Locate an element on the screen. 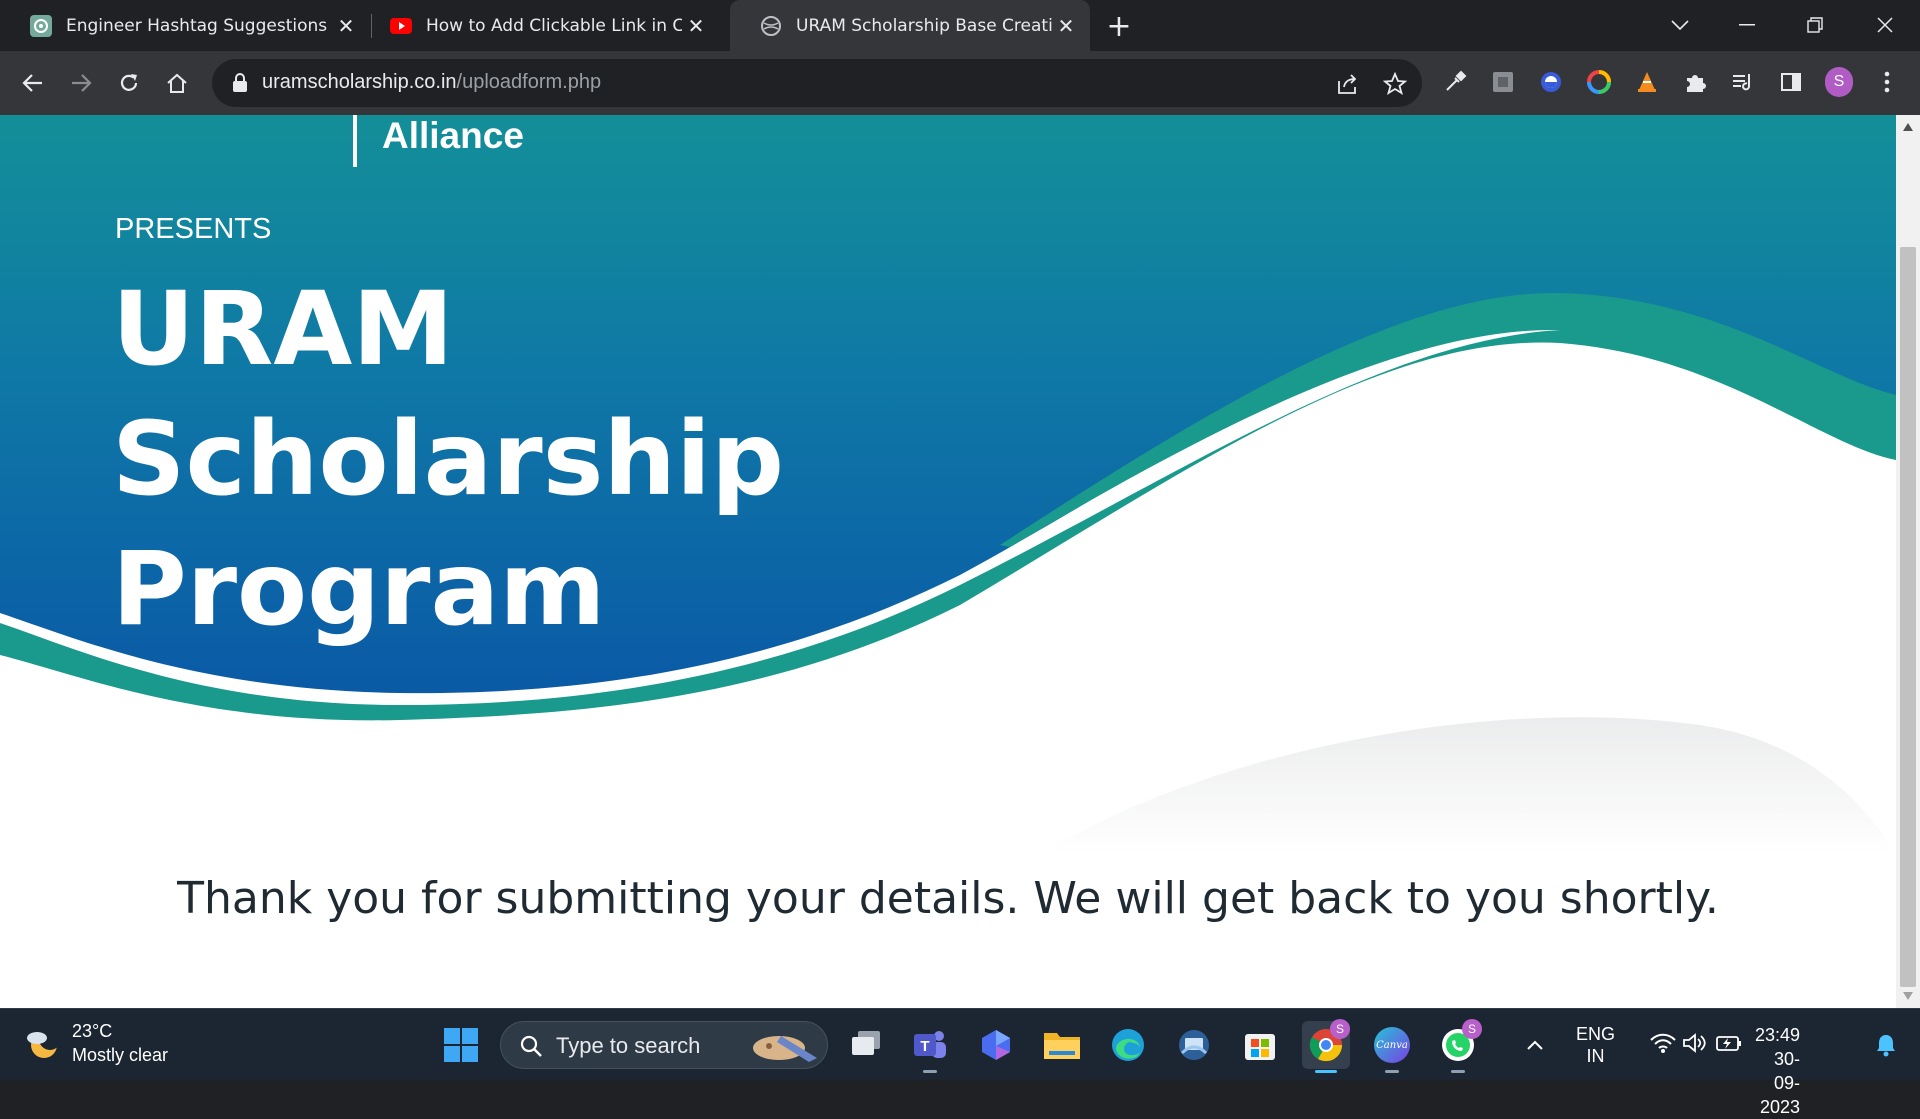  svg-text: T is located at coordinates (924, 1046).